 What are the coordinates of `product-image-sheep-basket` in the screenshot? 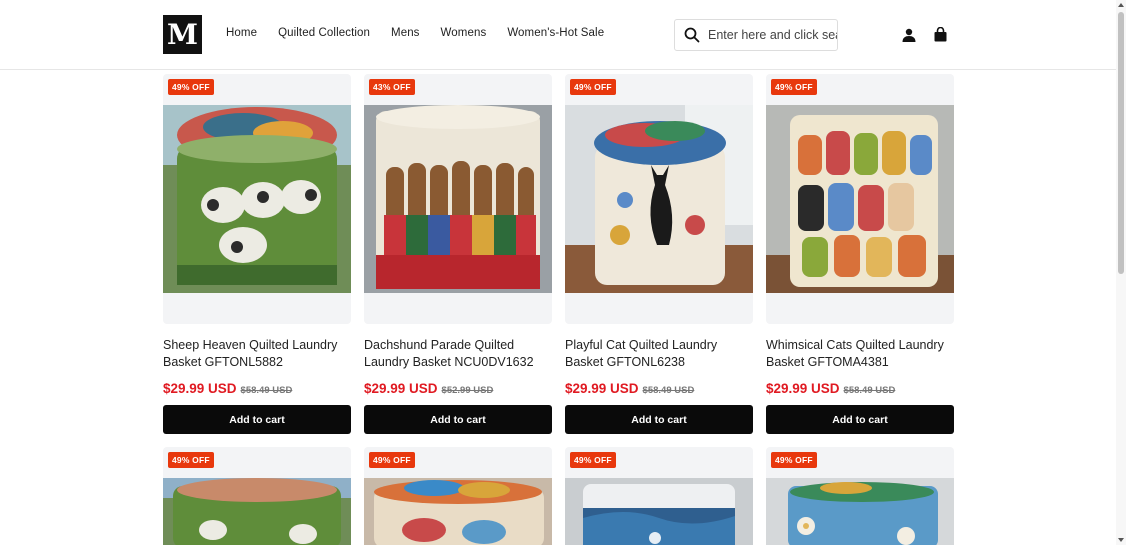 It's located at (257, 199).